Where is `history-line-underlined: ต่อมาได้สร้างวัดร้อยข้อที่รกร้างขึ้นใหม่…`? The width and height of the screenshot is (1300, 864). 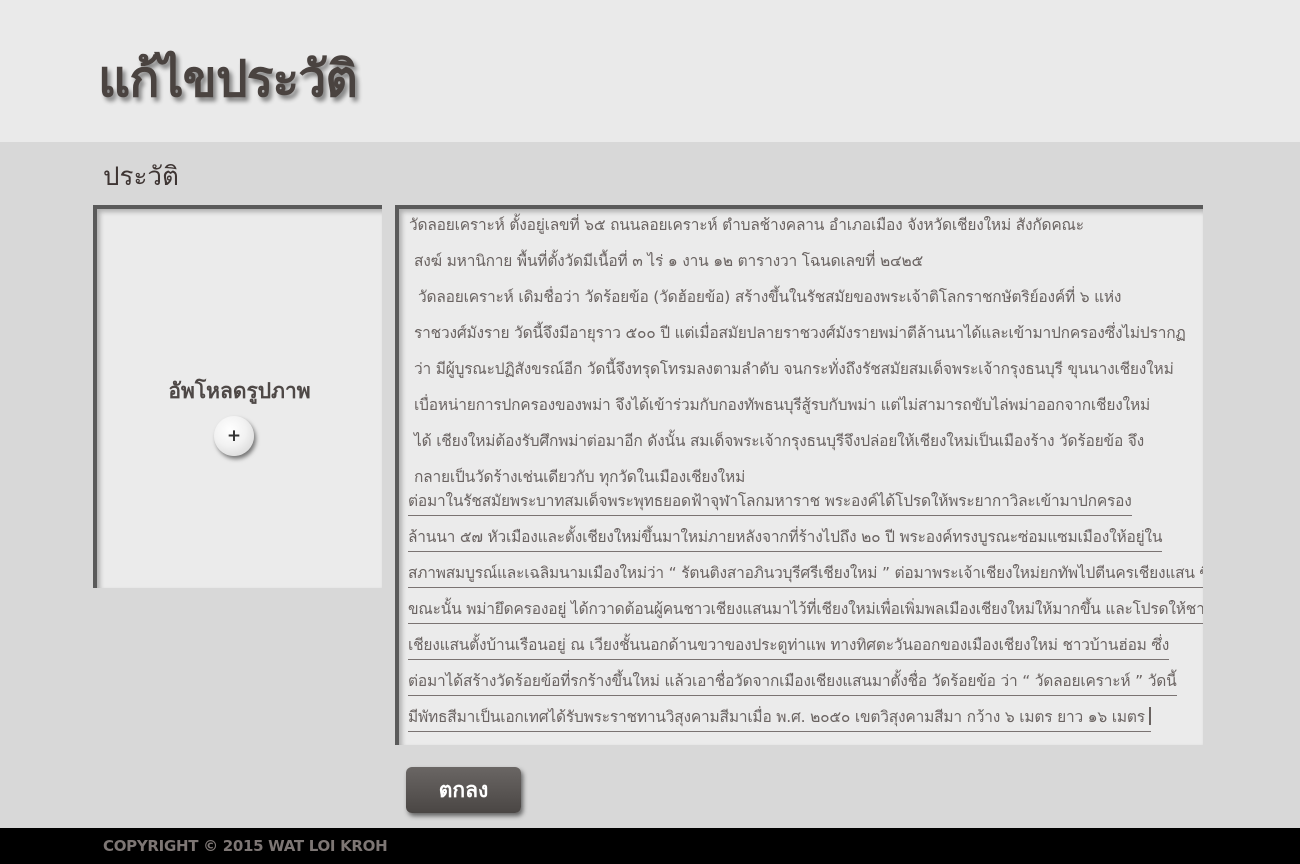
history-line-underlined: ต่อมาได้สร้างวัดร้อยข้อที่รกร้างขึ้นใหม่… is located at coordinates (792, 682).